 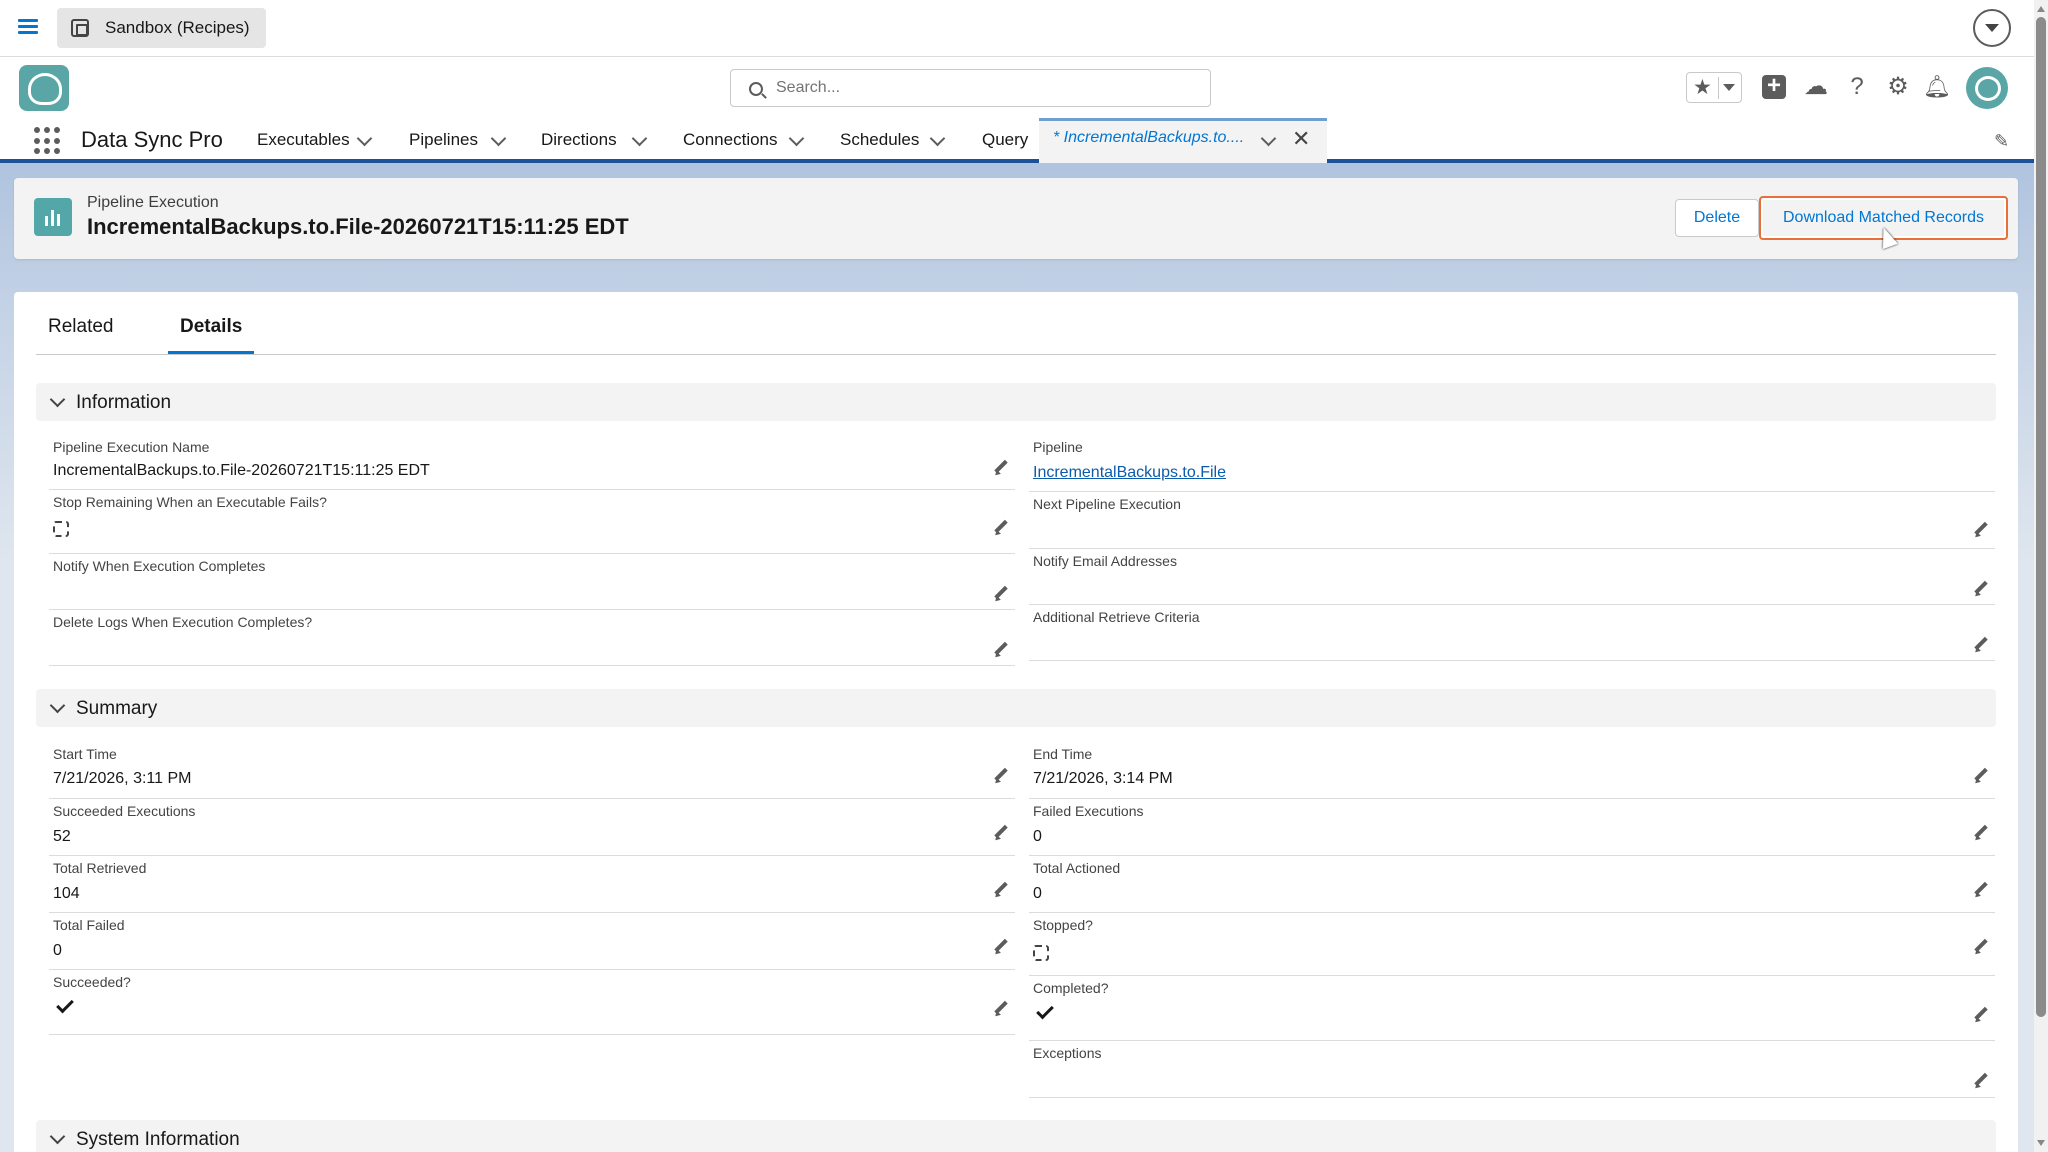 I want to click on global-search, so click(x=970, y=88).